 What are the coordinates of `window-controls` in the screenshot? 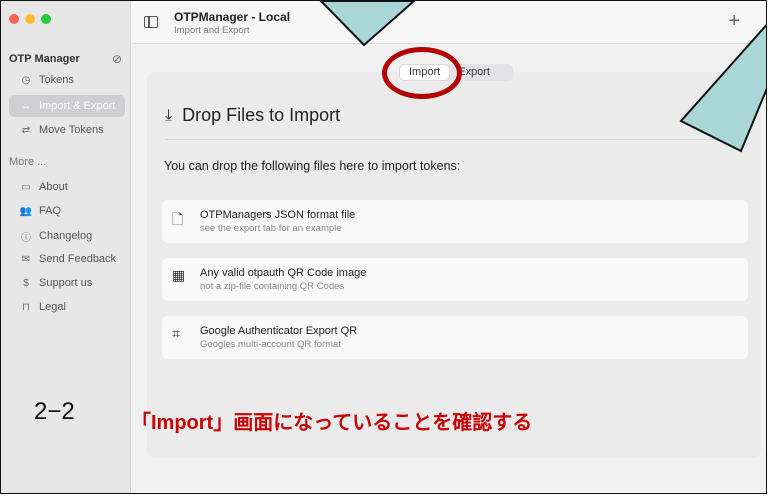 It's located at (30, 19).